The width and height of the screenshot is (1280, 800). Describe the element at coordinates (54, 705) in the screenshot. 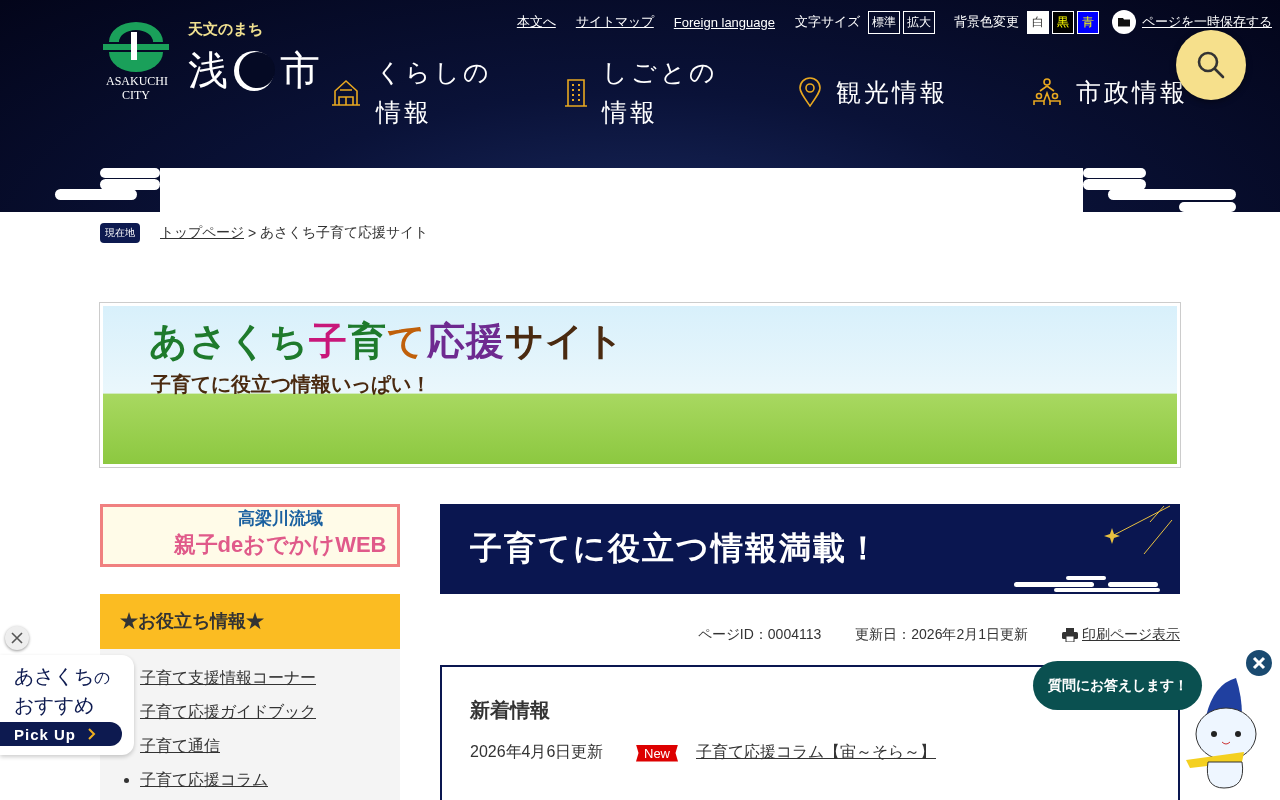

I see `pickup-subtitle: おすすめ` at that location.